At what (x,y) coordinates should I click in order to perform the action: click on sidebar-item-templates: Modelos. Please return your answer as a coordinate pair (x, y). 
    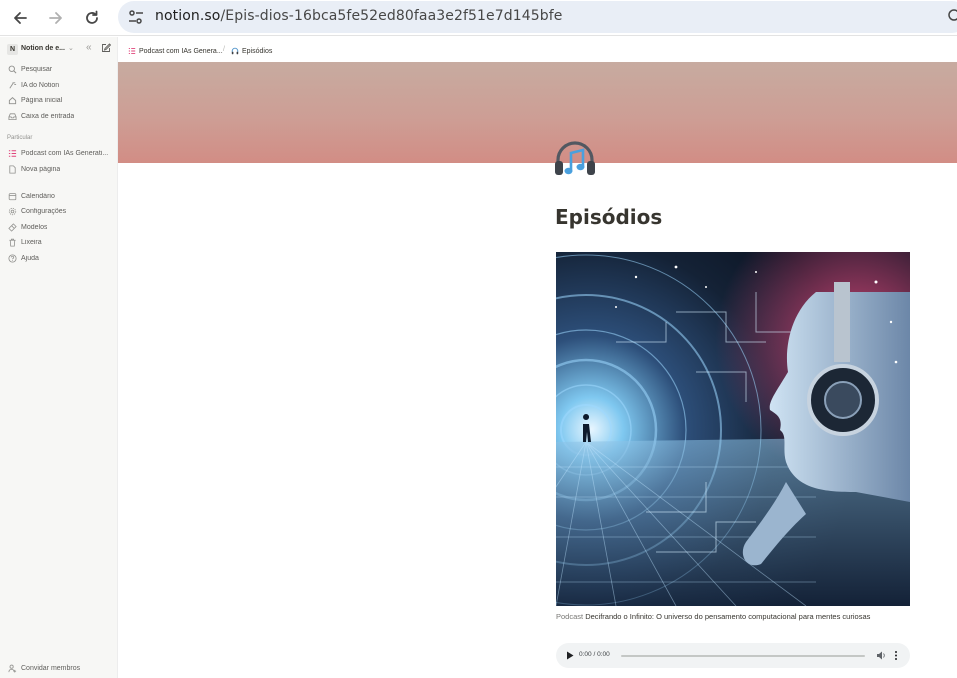
    Looking at the image, I should click on (58, 227).